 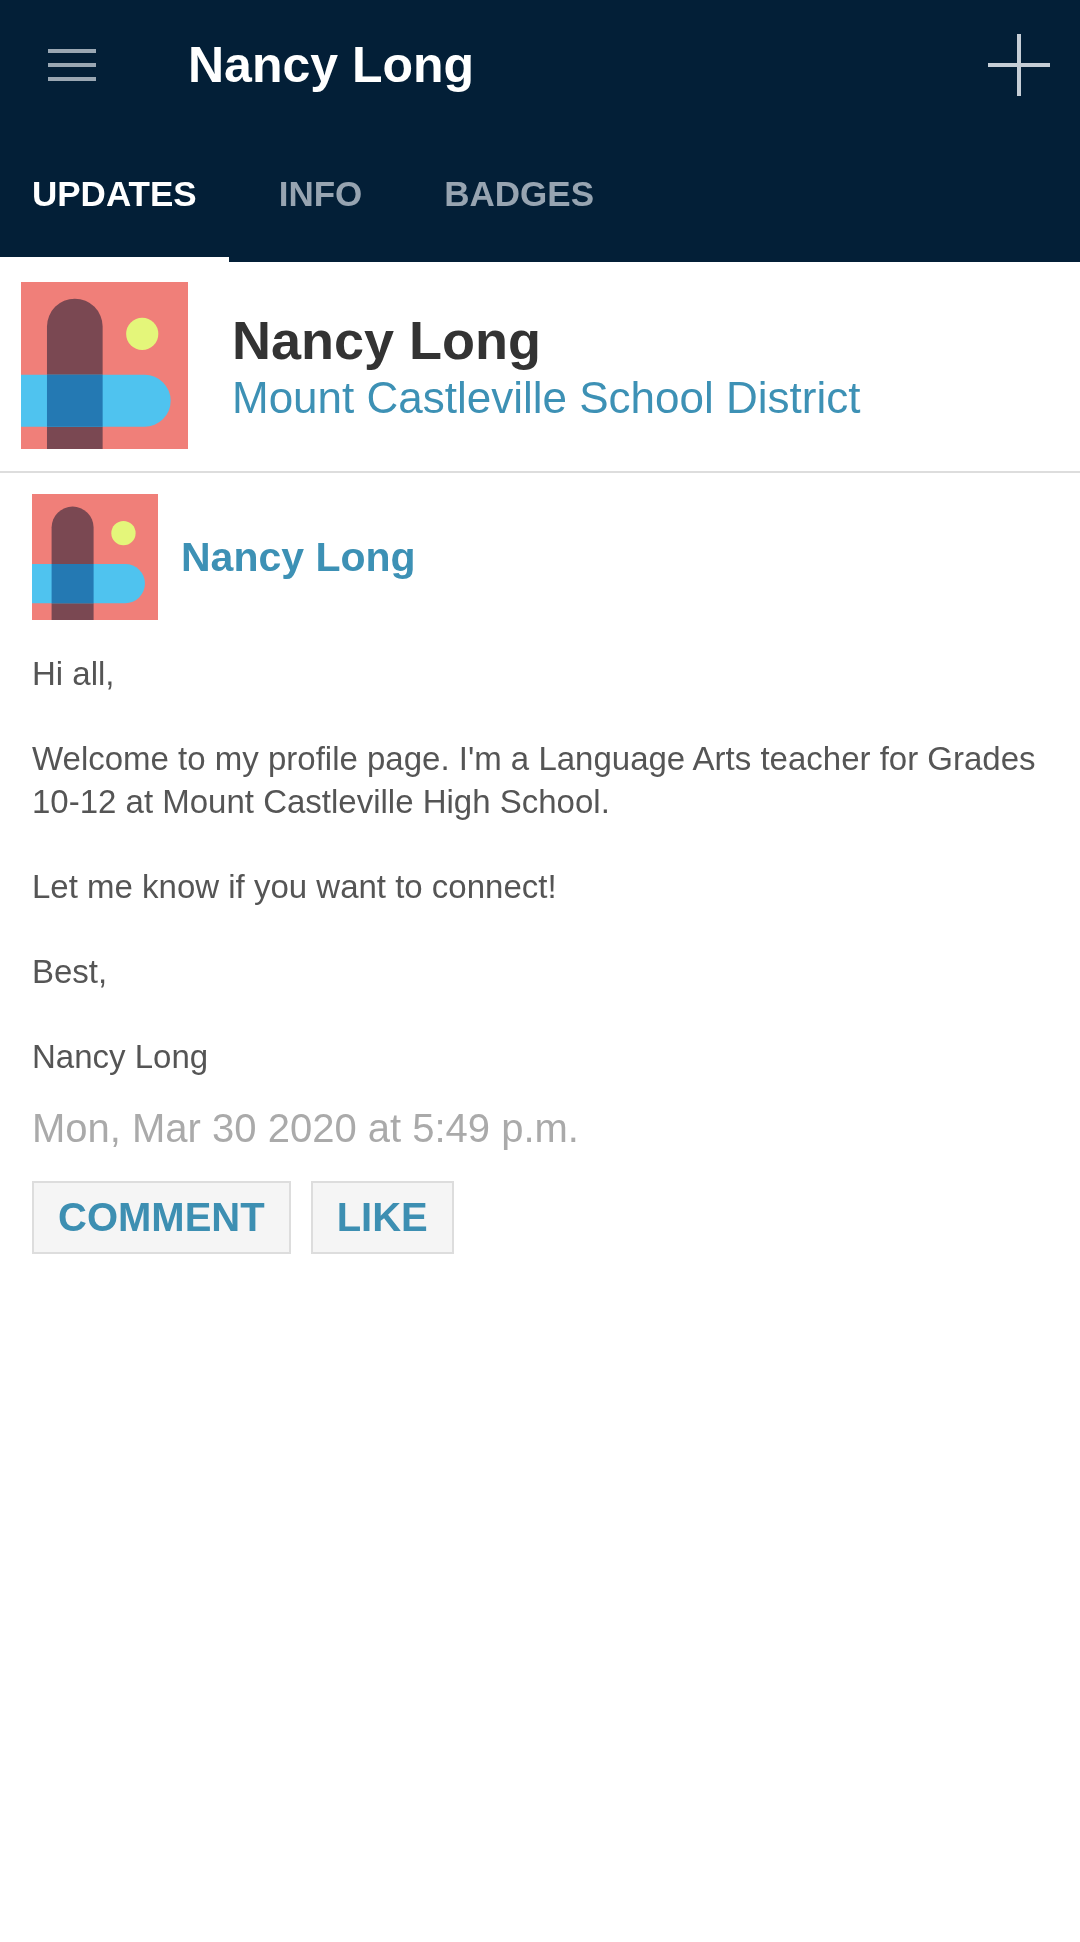 What do you see at coordinates (298, 557) in the screenshot?
I see `author-name: Nancy Long` at bounding box center [298, 557].